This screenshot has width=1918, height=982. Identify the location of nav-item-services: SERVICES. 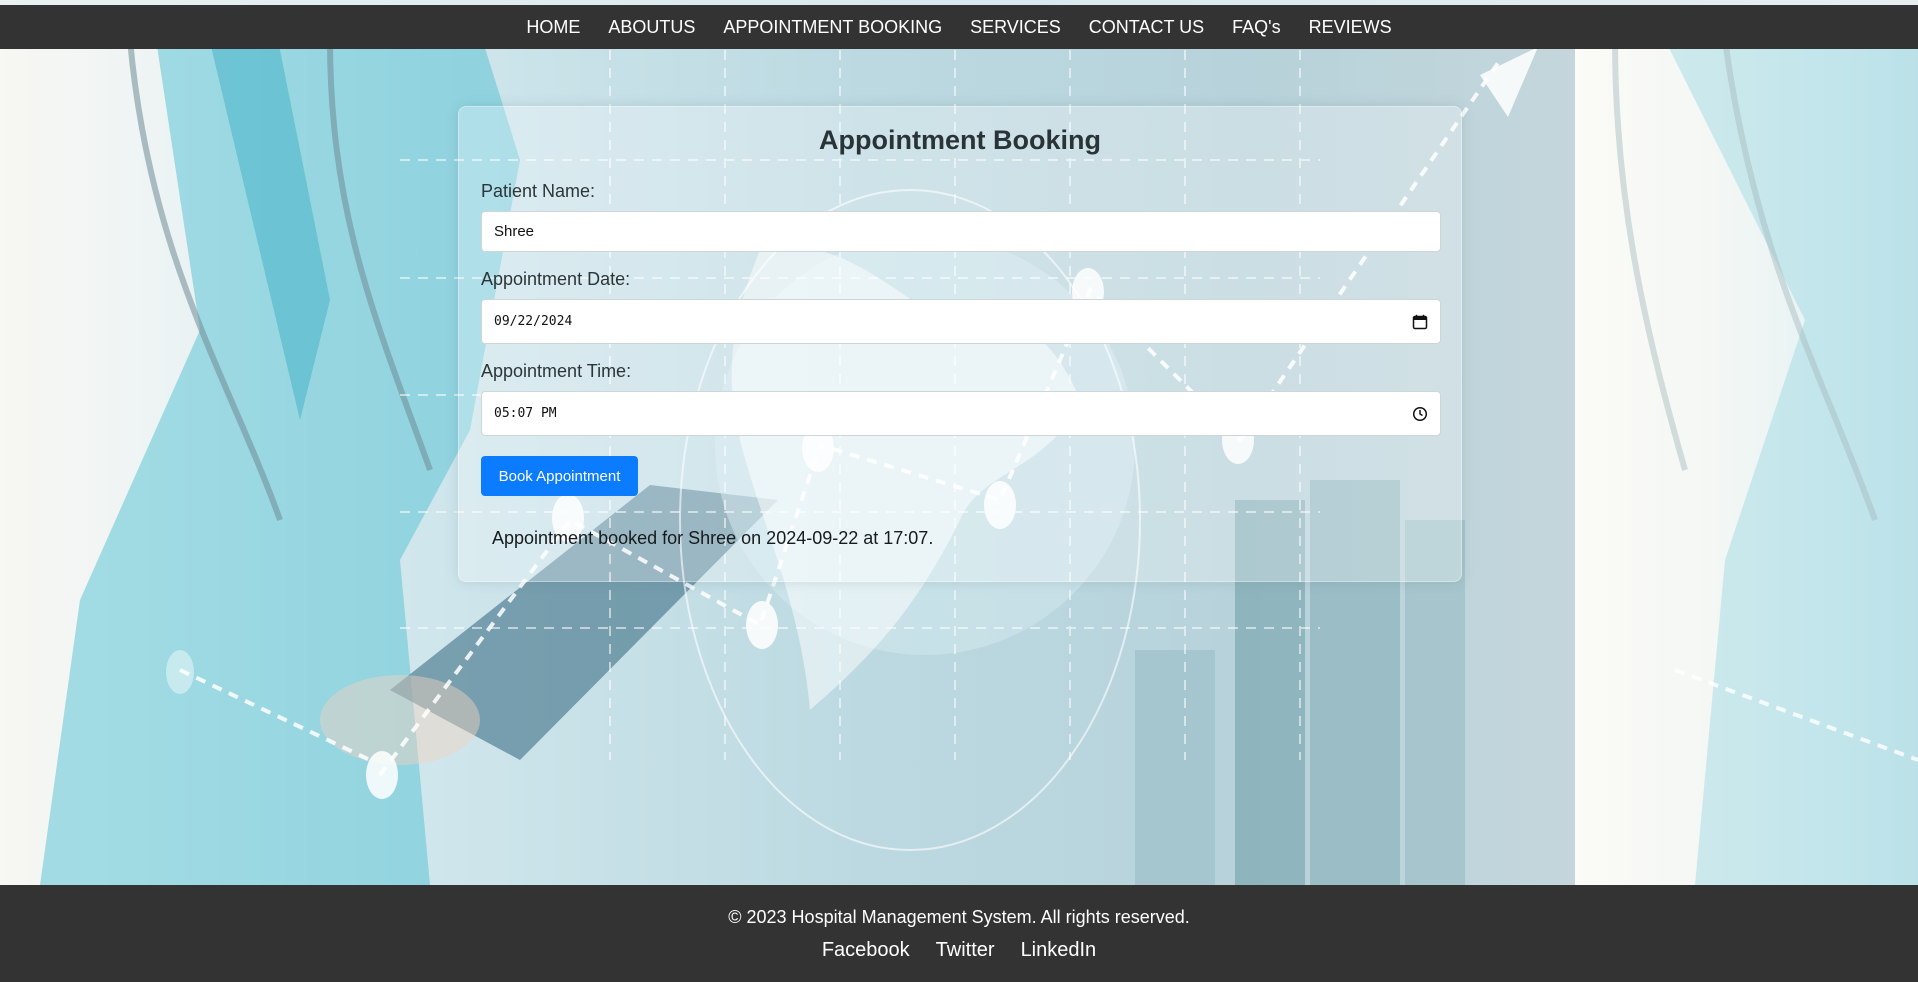
(1015, 27).